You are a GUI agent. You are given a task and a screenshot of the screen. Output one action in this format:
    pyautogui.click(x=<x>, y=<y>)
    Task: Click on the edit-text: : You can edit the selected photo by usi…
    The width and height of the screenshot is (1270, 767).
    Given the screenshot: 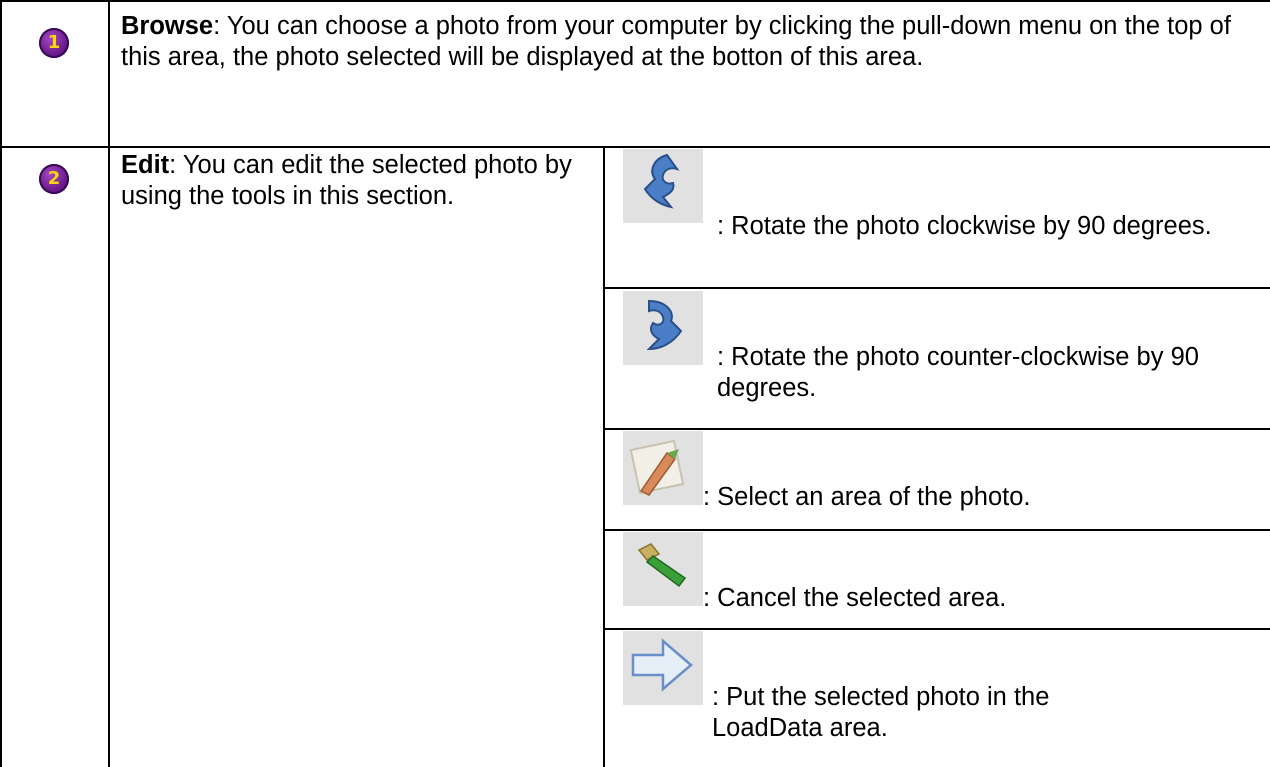 What is the action you would take?
    pyautogui.click(x=346, y=180)
    